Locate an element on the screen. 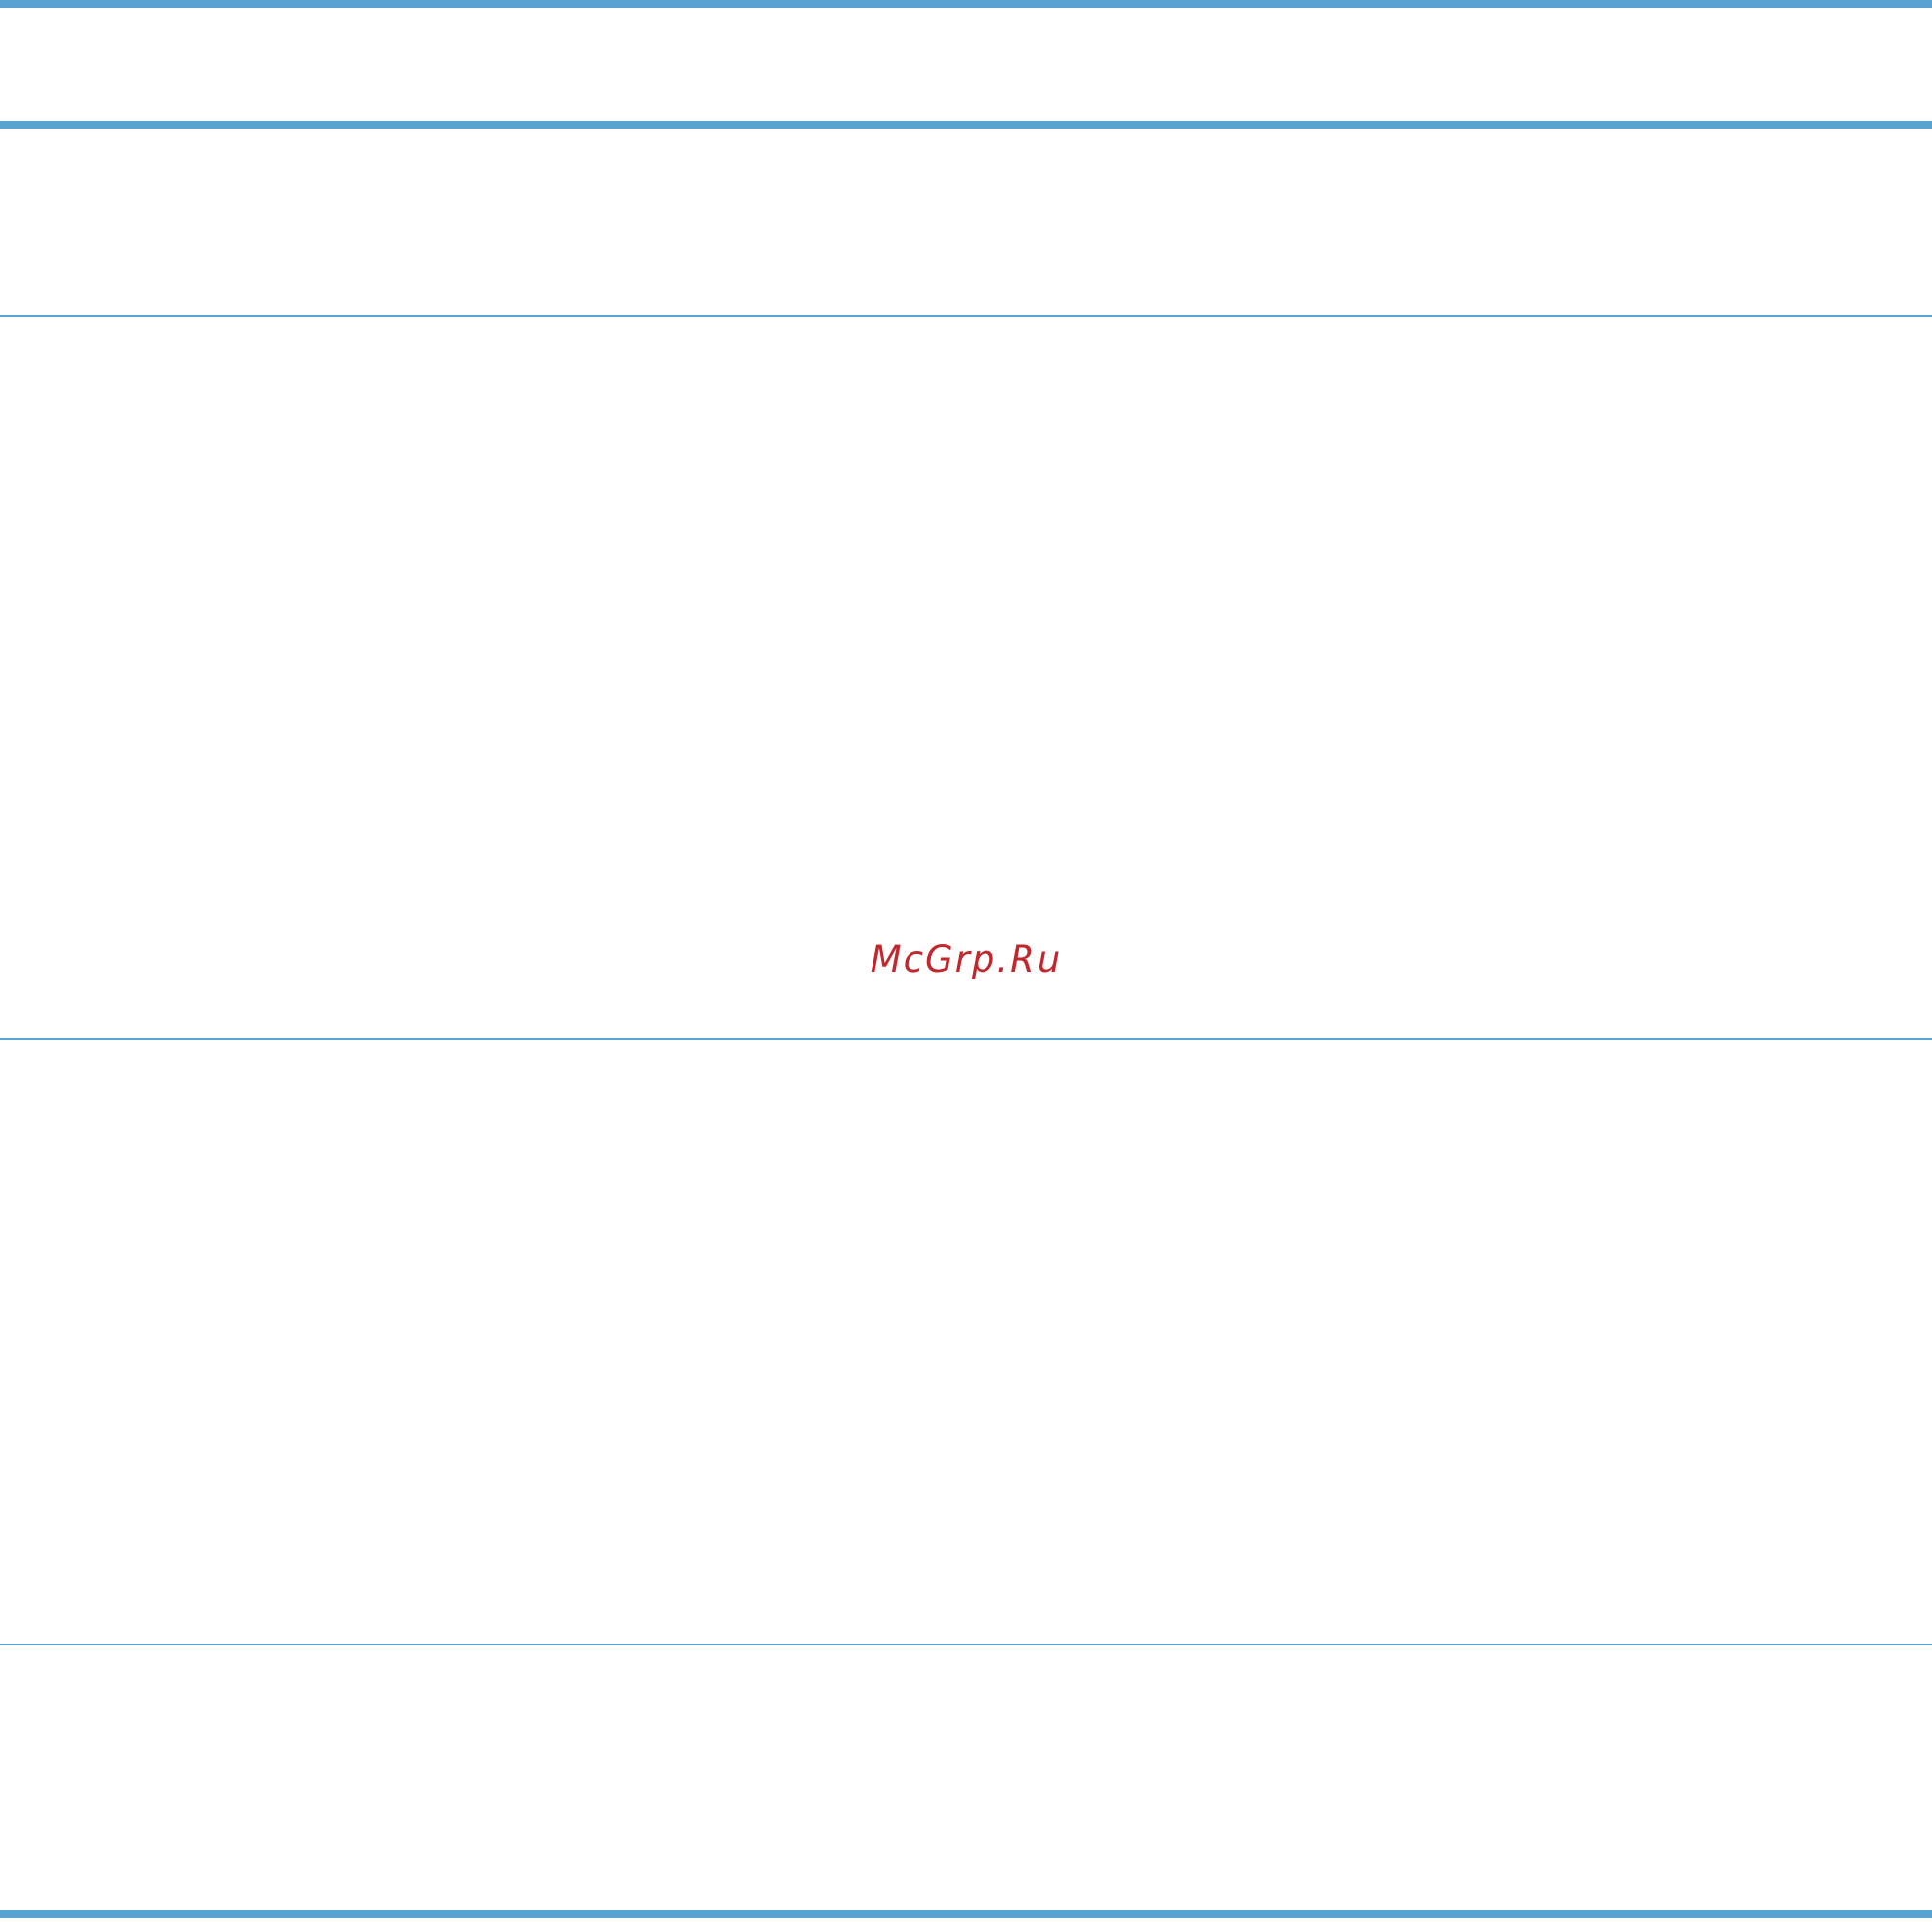 The height and width of the screenshot is (1922, 1932). table-header-row is located at coordinates (966, 65).